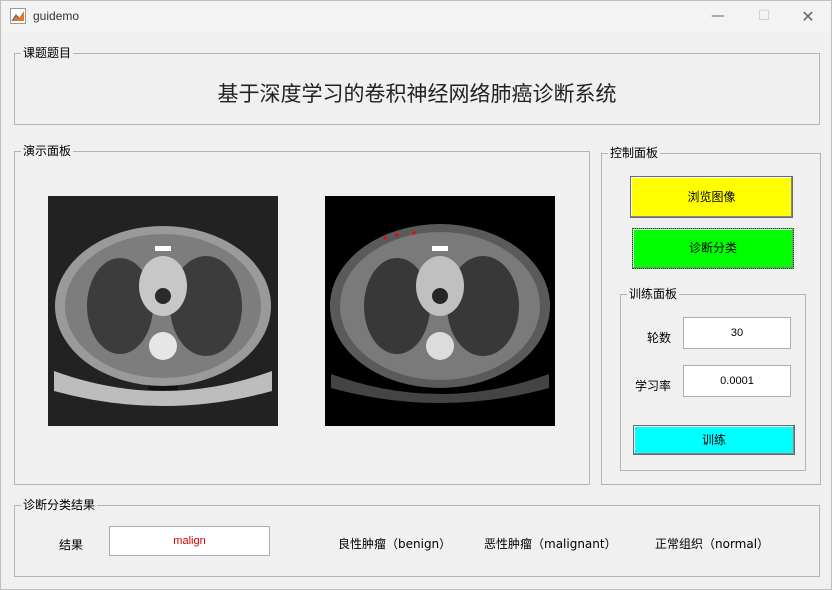  What do you see at coordinates (71, 545) in the screenshot?
I see `result-label: 结果` at bounding box center [71, 545].